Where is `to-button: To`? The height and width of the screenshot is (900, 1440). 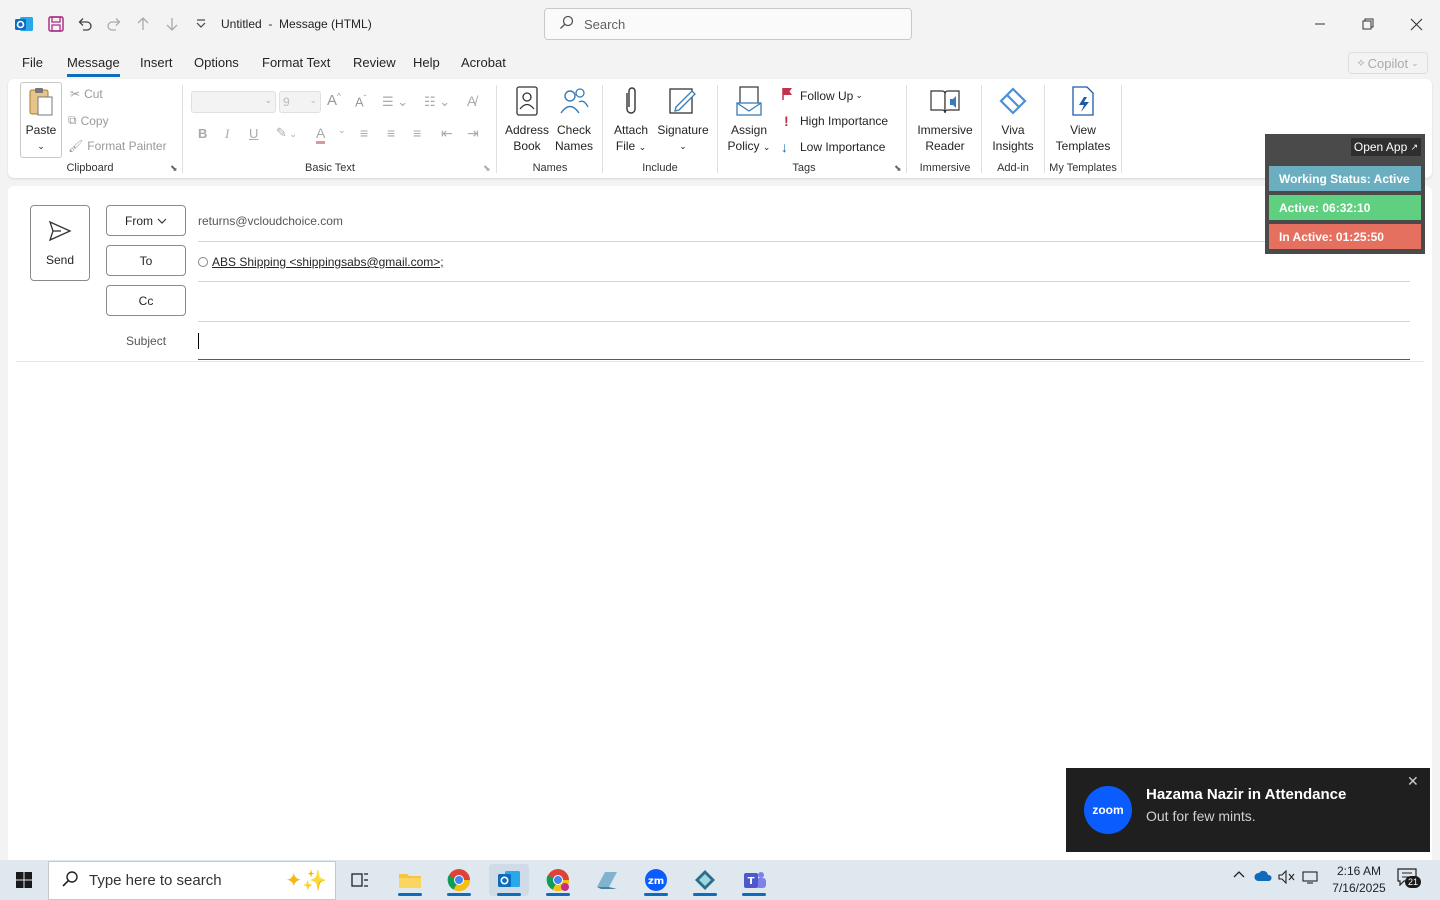
to-button: To is located at coordinates (146, 260).